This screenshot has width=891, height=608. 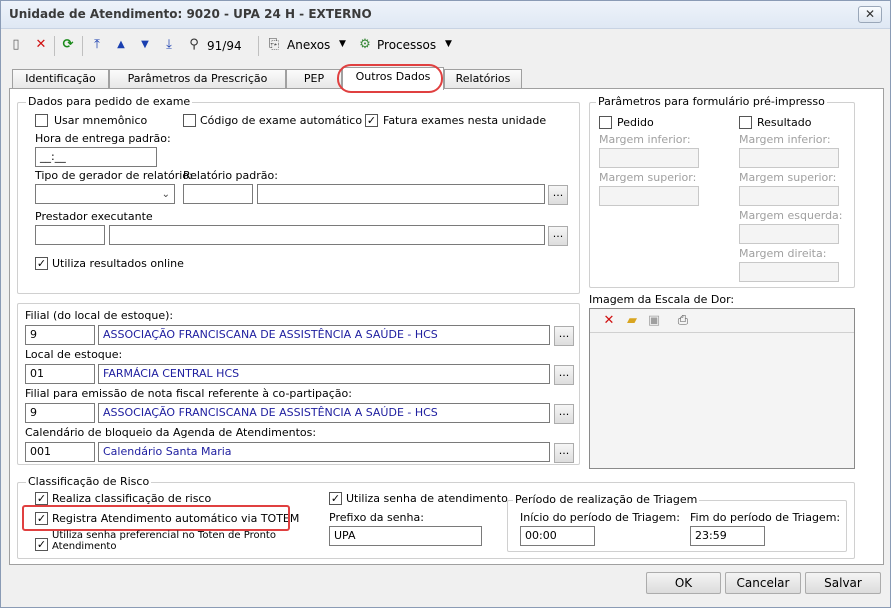 I want to click on paperclip-icon: ⎘, so click(x=274, y=44).